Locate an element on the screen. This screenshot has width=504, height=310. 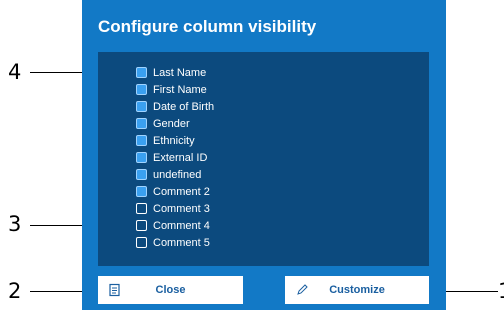
column-option-row: Comment 5 is located at coordinates (173, 242).